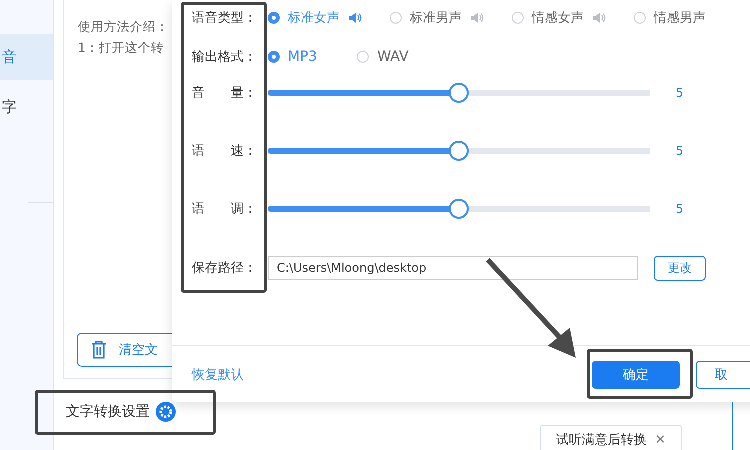 Image resolution: width=750 pixels, height=450 pixels. What do you see at coordinates (680, 268) in the screenshot?
I see `change-button: 更改` at bounding box center [680, 268].